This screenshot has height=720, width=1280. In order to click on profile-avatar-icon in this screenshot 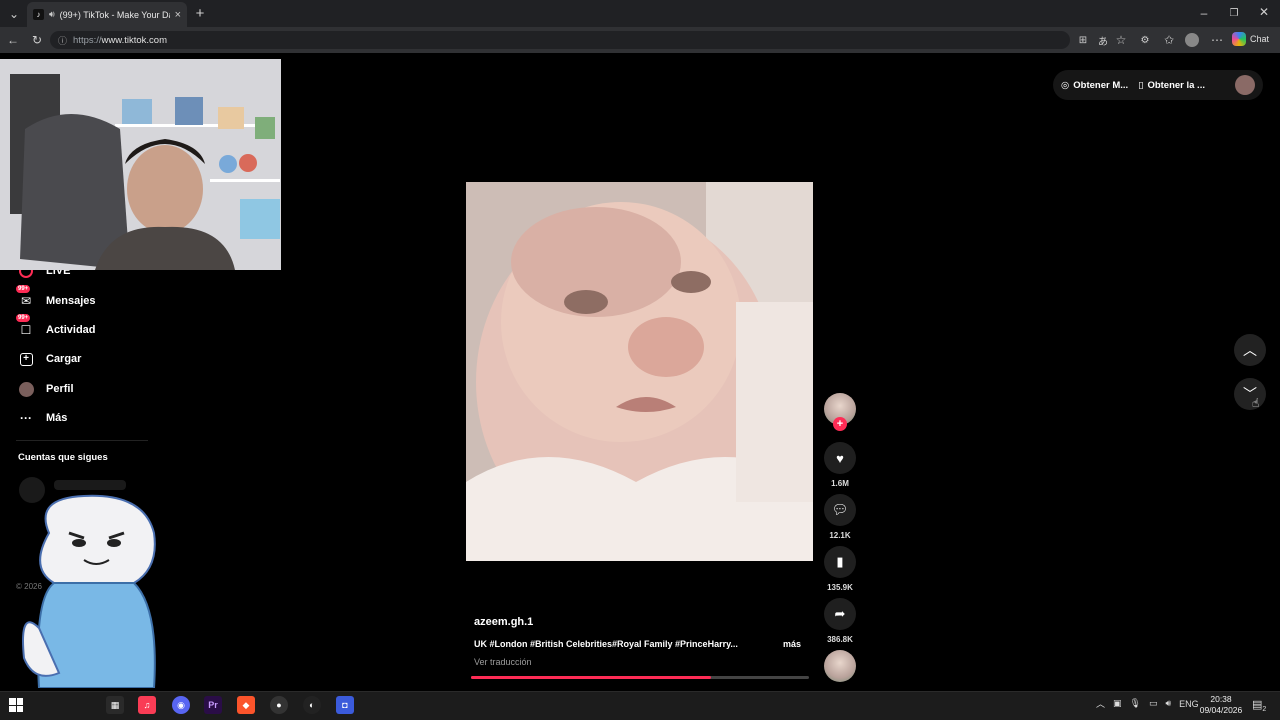, I will do `click(1192, 40)`.